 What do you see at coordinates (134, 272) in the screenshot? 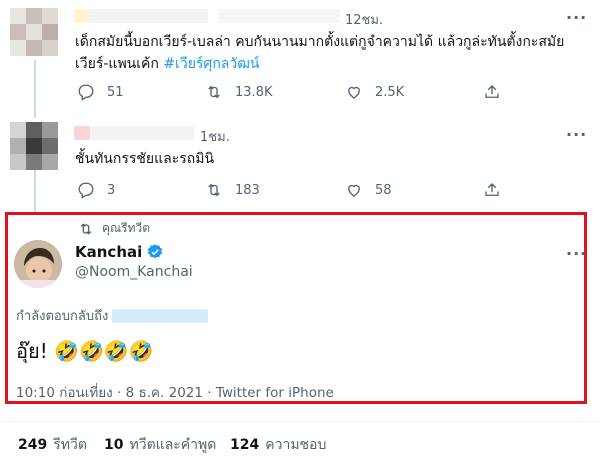
I see `user-handle: @Noom_Kanchai` at bounding box center [134, 272].